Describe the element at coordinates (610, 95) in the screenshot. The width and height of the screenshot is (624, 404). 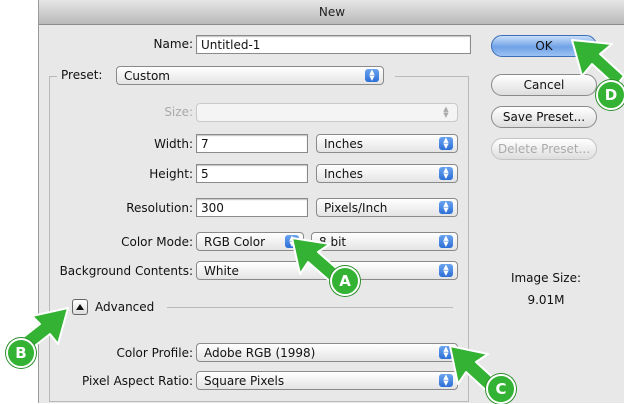
I see `callout-badge-d: D` at that location.